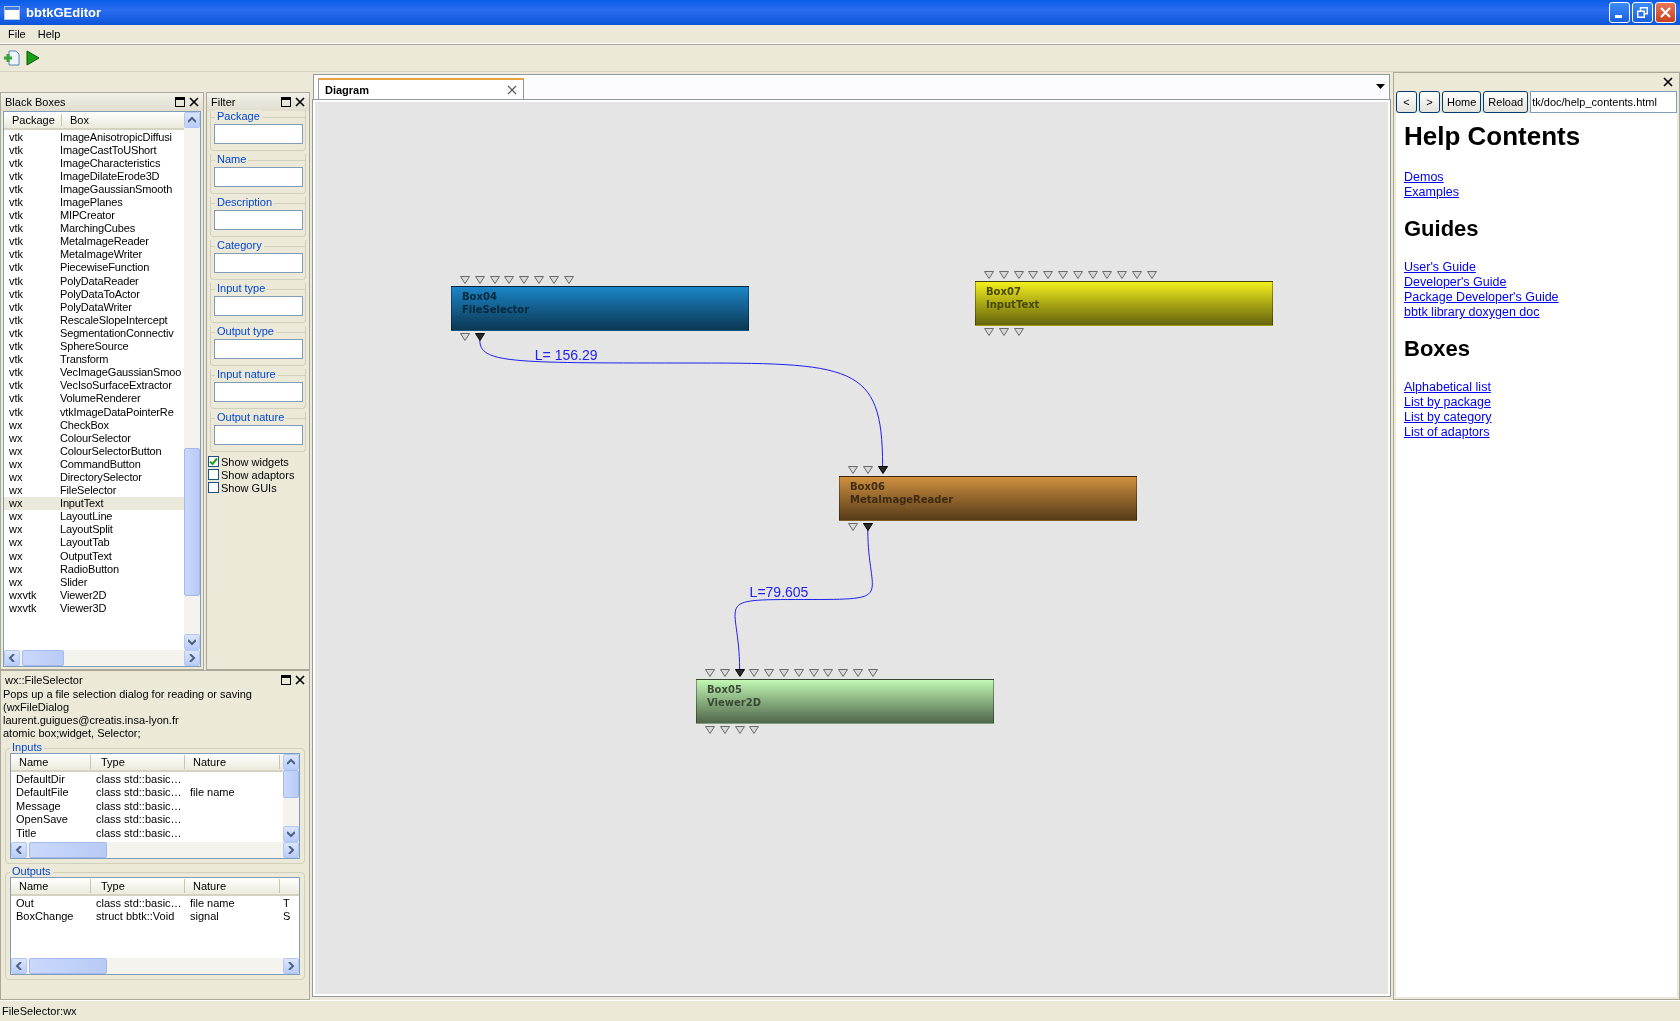 Image resolution: width=1680 pixels, height=1021 pixels. What do you see at coordinates (49, 34) in the screenshot?
I see `menu-item: Help` at bounding box center [49, 34].